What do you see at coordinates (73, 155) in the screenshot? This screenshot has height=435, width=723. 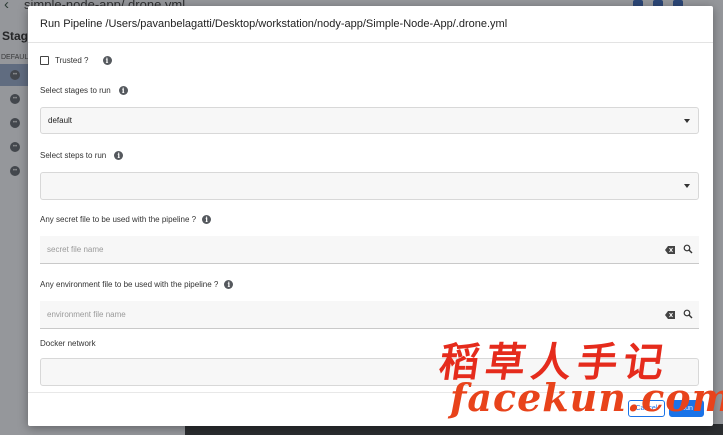 I see `steps-label: Select steps to run` at bounding box center [73, 155].